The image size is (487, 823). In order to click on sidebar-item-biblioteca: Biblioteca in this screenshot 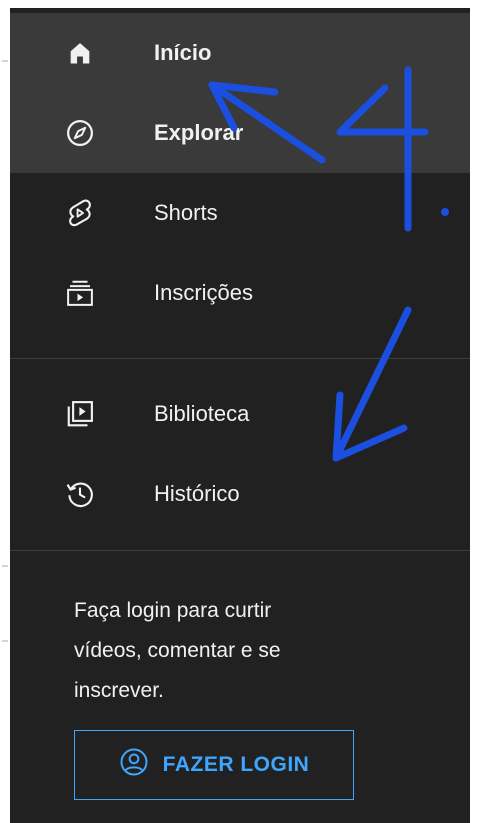, I will do `click(240, 414)`.